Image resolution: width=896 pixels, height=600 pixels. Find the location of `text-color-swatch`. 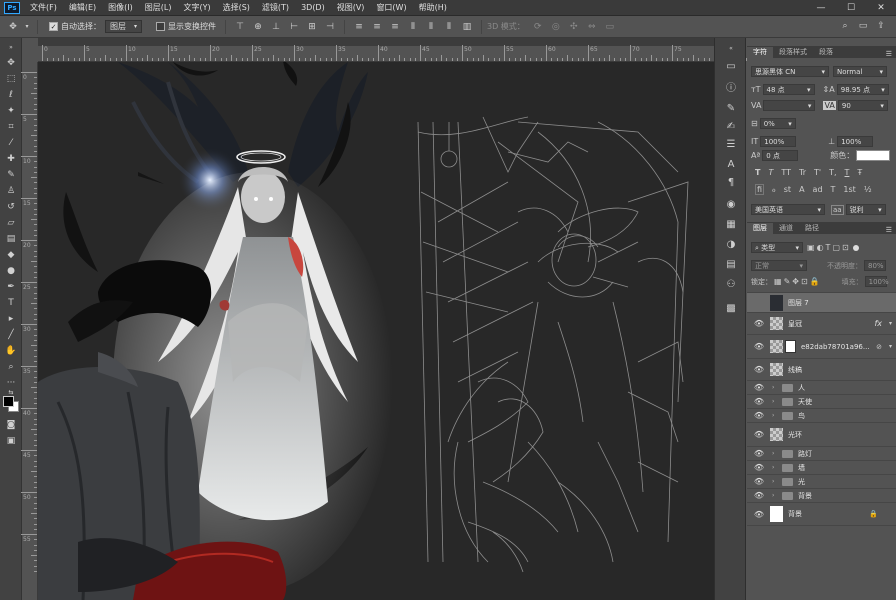

text-color-swatch is located at coordinates (873, 155).